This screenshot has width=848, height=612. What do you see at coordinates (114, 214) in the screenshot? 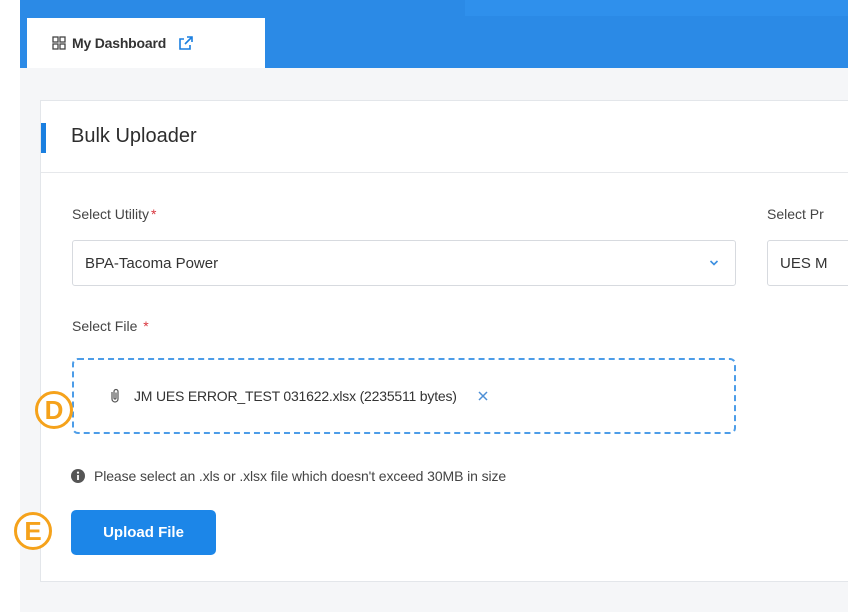
I see `utility-field-label: Select Utility *` at bounding box center [114, 214].